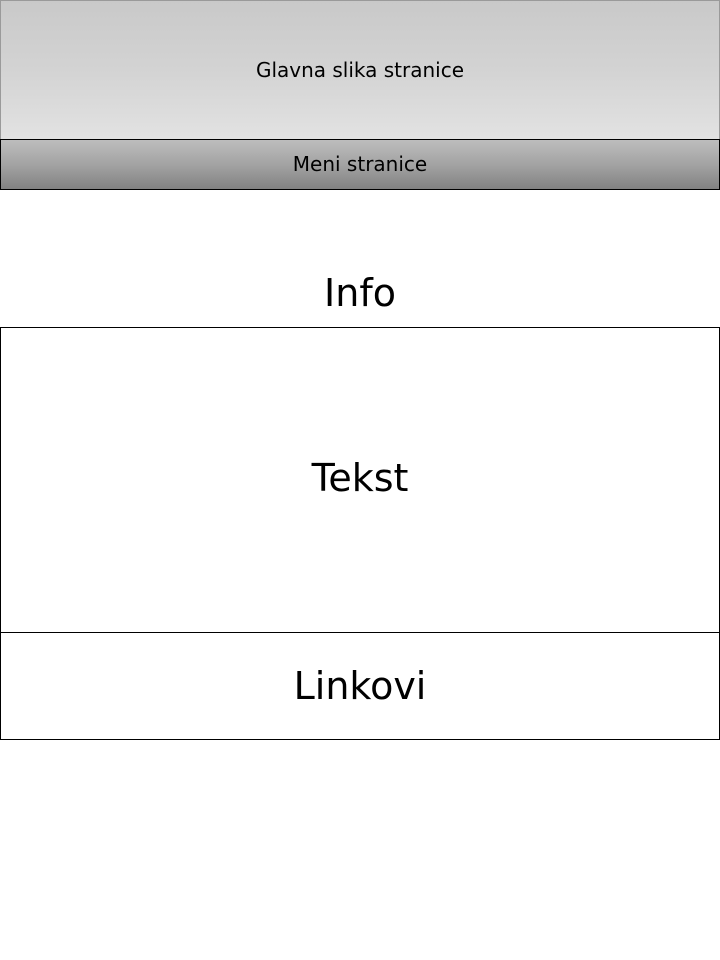 This screenshot has width=720, height=960. I want to click on info-heading-label: Info, so click(360, 293).